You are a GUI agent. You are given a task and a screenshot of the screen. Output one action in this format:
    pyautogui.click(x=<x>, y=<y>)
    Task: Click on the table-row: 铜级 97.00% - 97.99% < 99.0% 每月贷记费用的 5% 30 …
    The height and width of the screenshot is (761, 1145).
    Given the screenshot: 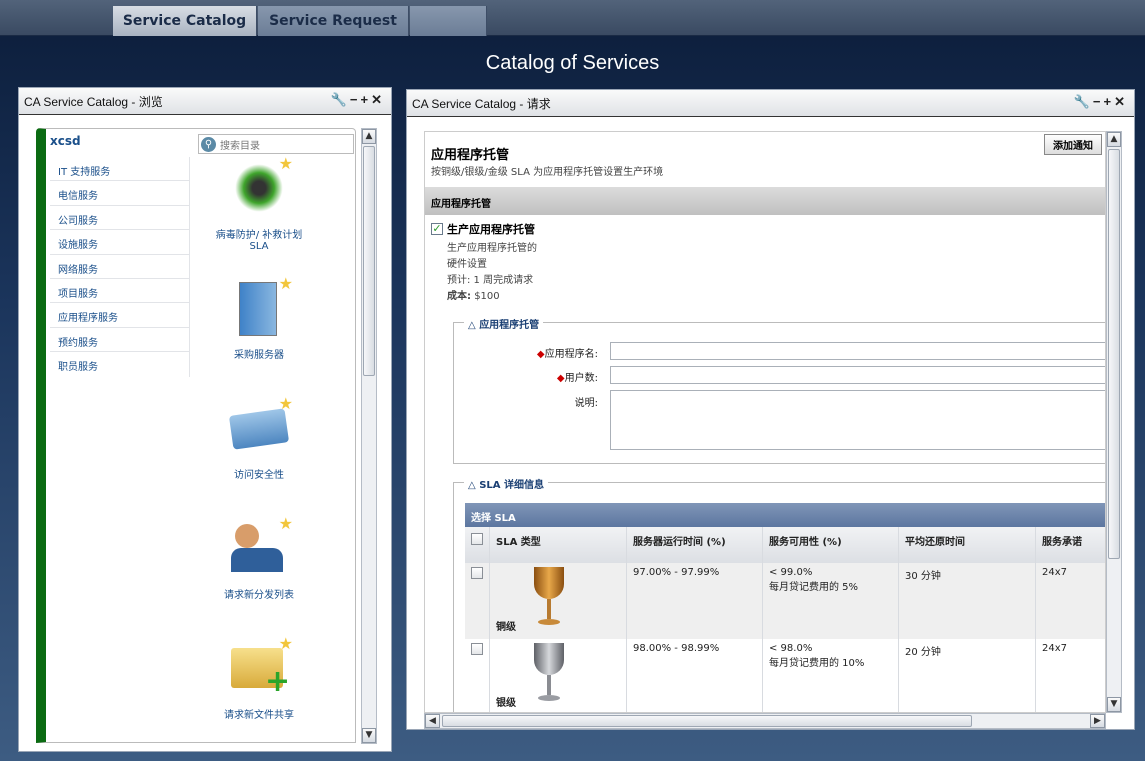 What is the action you would take?
    pyautogui.click(x=785, y=601)
    